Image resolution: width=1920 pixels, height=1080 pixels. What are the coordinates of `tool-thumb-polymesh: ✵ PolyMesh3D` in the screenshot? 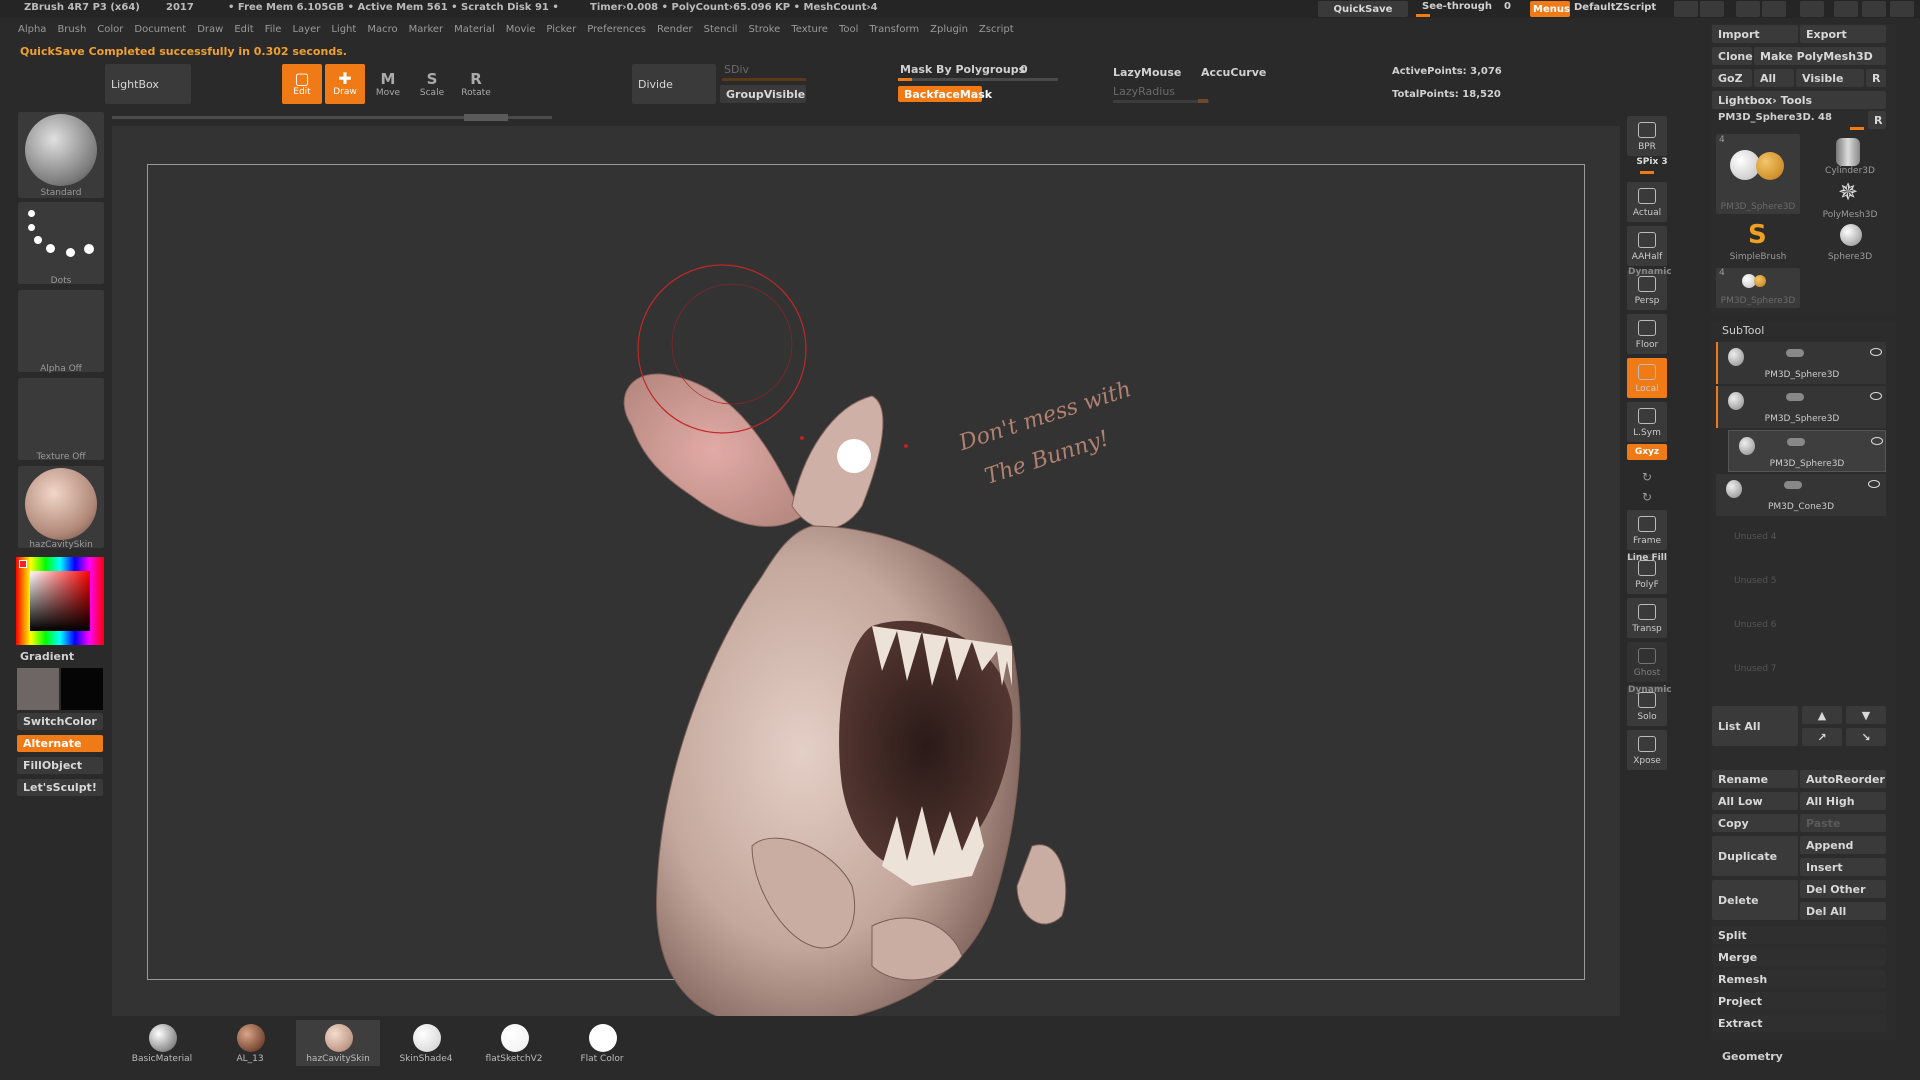 It's located at (1850, 199).